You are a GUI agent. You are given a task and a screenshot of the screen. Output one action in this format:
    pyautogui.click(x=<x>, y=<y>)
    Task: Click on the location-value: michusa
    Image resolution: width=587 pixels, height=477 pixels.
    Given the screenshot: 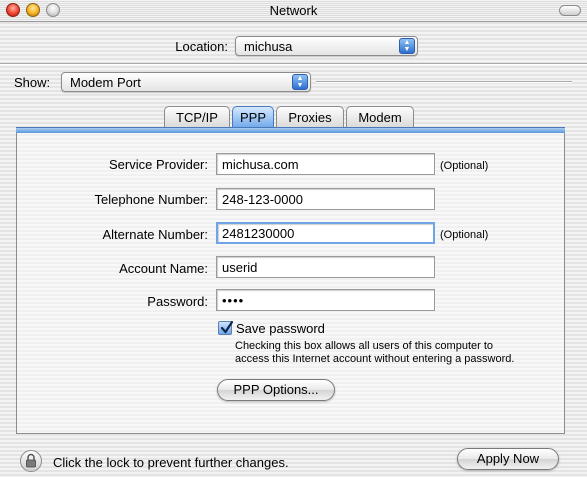 What is the action you would take?
    pyautogui.click(x=268, y=46)
    